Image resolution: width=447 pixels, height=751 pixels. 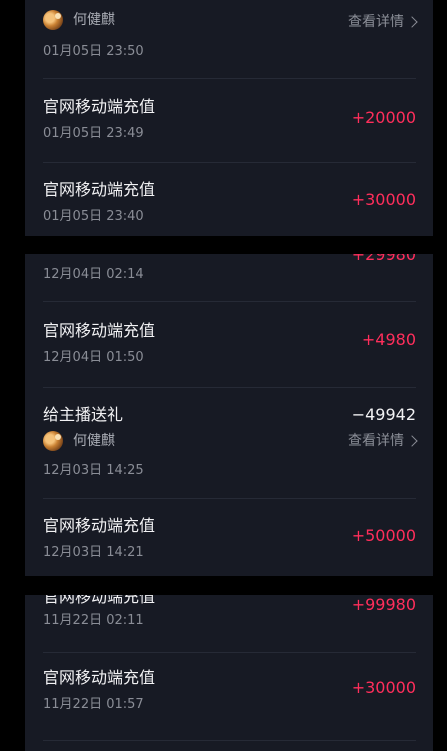 What do you see at coordinates (229, 623) in the screenshot?
I see `transaction-row-partial: 官网移动端充值 +99980 11月22日 02:11` at bounding box center [229, 623].